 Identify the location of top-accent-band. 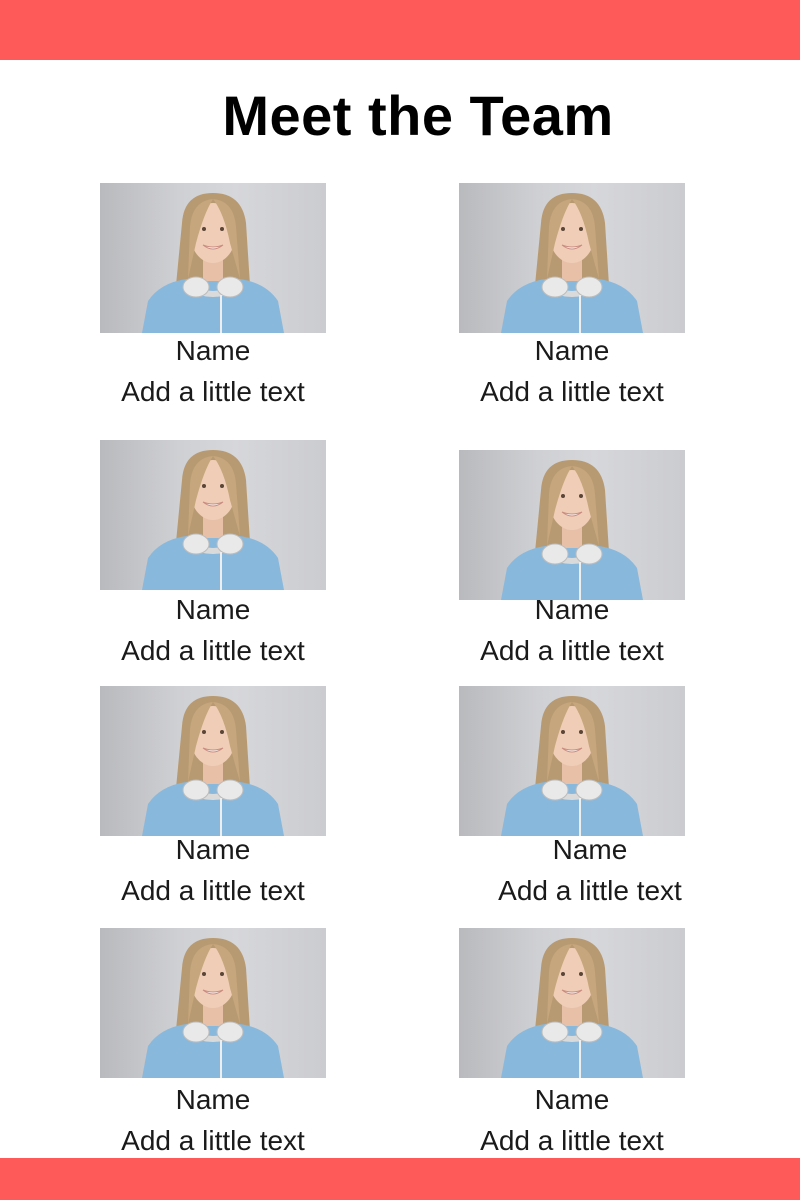
(400, 30).